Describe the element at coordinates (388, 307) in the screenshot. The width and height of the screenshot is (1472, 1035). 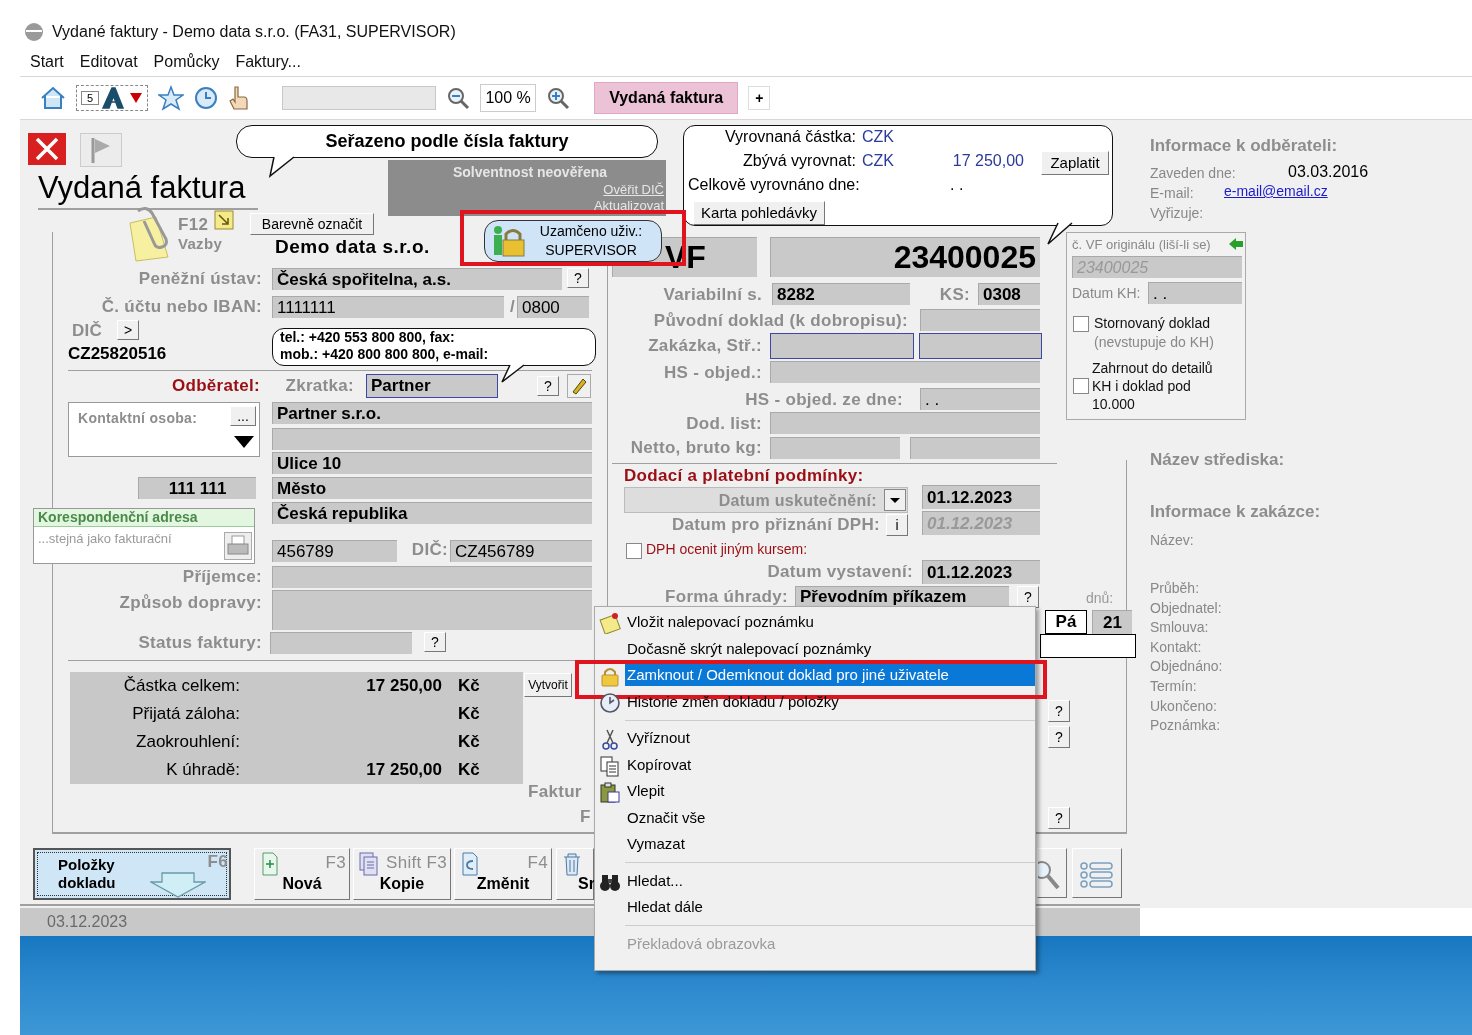
I see `account-field: 1111111` at that location.